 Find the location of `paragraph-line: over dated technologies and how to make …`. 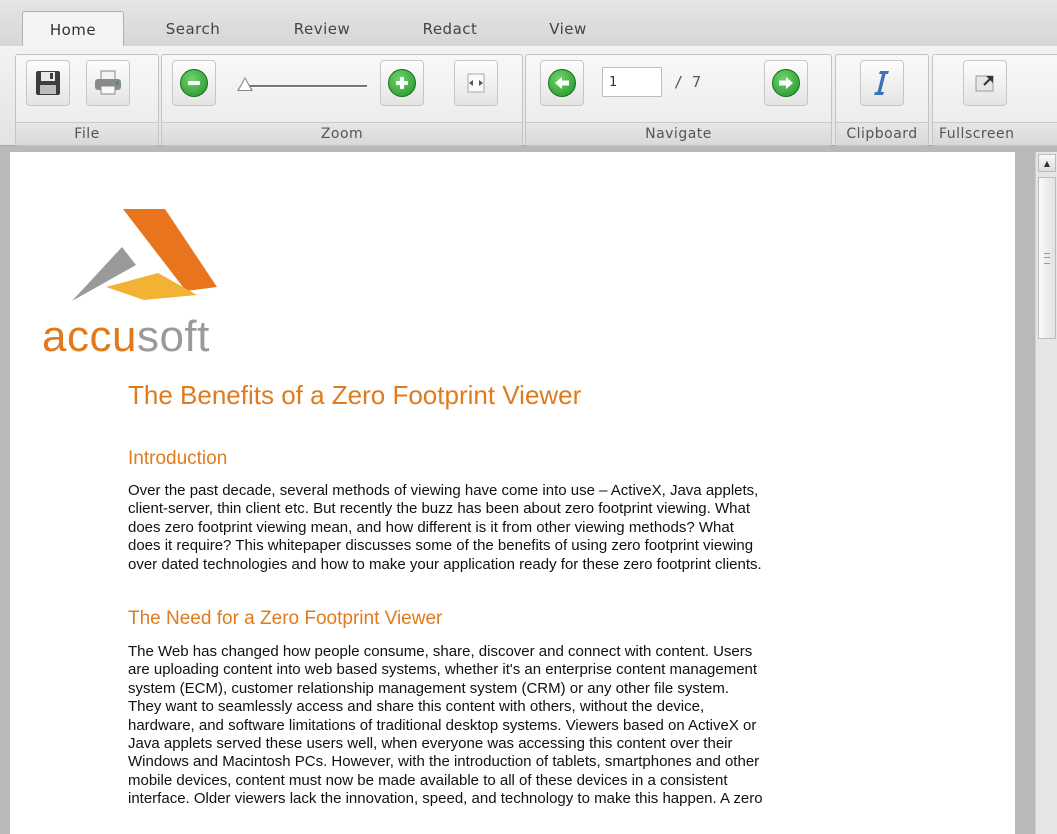

paragraph-line: over dated technologies and how to make … is located at coordinates (445, 564).